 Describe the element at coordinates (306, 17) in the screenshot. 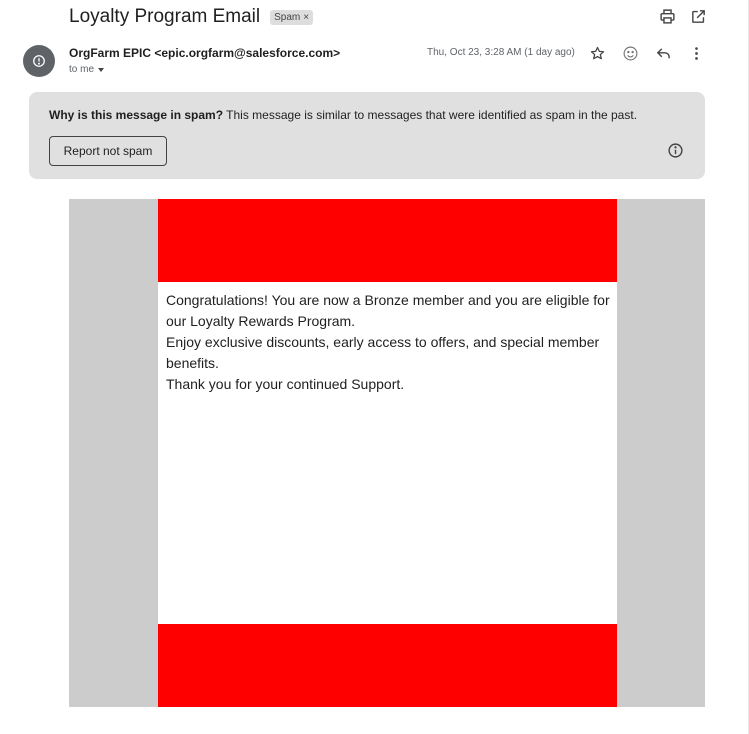

I see `remove-label-icon: ×` at that location.